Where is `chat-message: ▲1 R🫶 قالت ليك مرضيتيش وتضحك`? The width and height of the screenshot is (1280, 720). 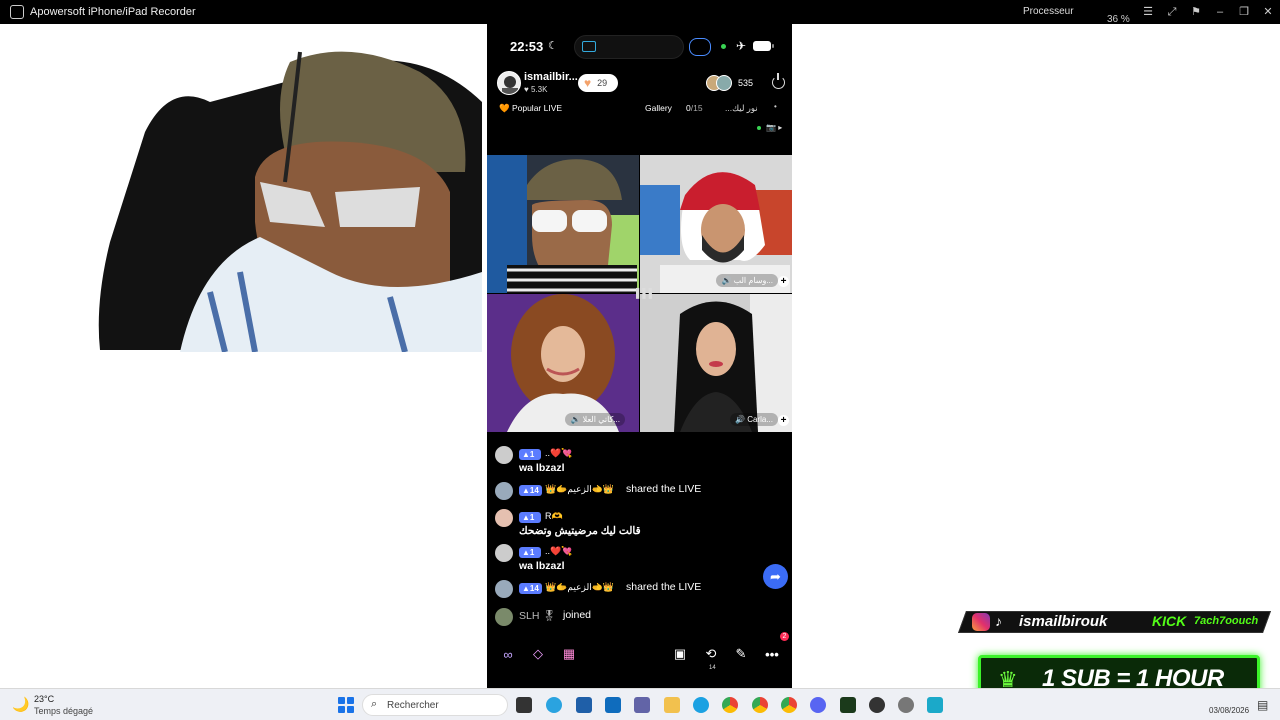
chat-message: ▲1 R🫶 قالت ليك مرضيتيش وتضحك is located at coordinates (640, 525).